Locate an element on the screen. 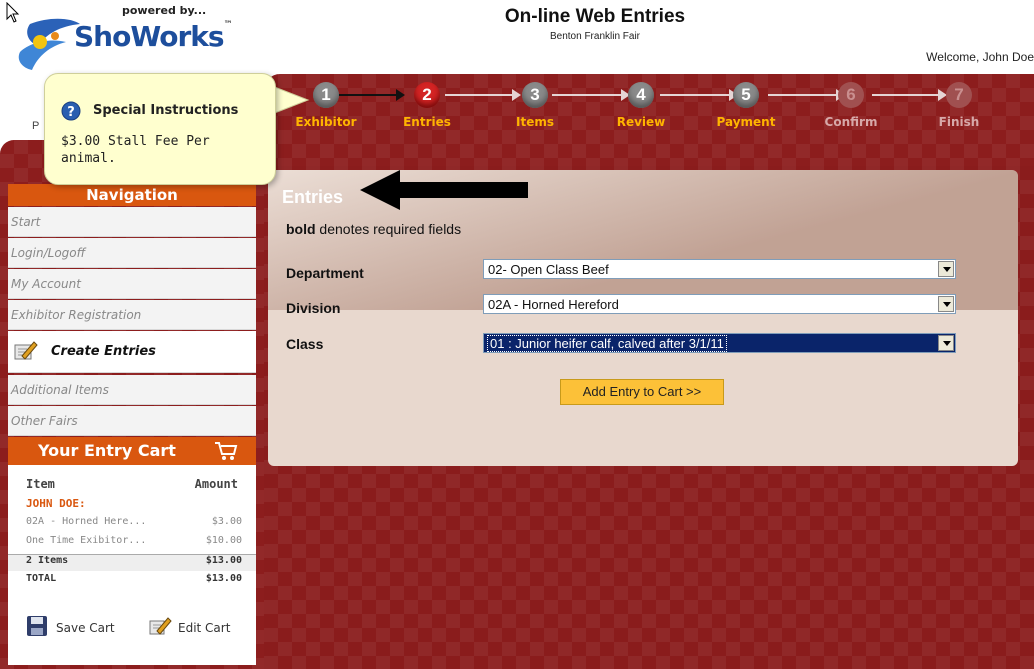 The height and width of the screenshot is (669, 1034). required-fields-note: bold denotes required fields is located at coordinates (373, 229).